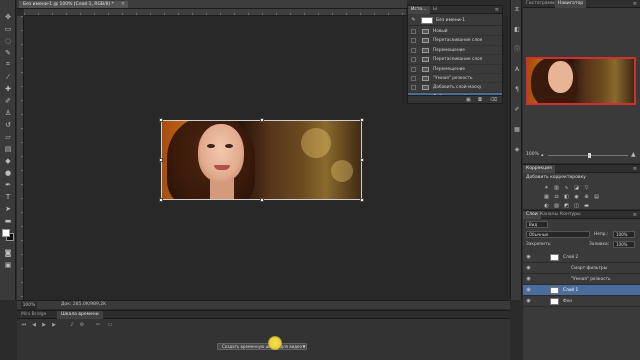  I want to click on curves-icon: ∿, so click(566, 188).